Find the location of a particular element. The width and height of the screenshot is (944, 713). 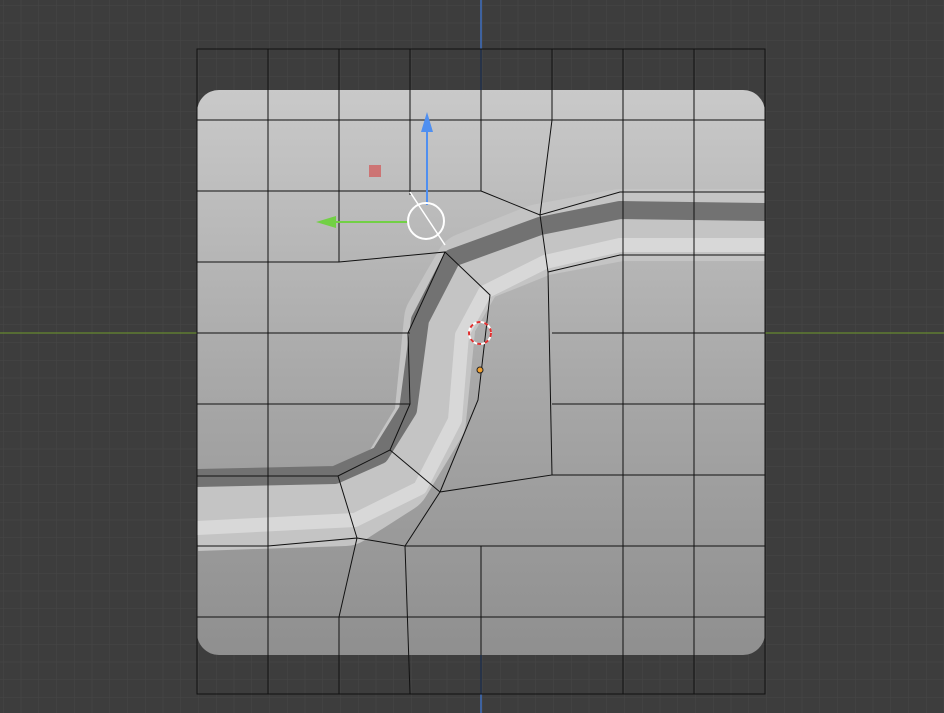

origin-dot-icon is located at coordinates (480, 370).